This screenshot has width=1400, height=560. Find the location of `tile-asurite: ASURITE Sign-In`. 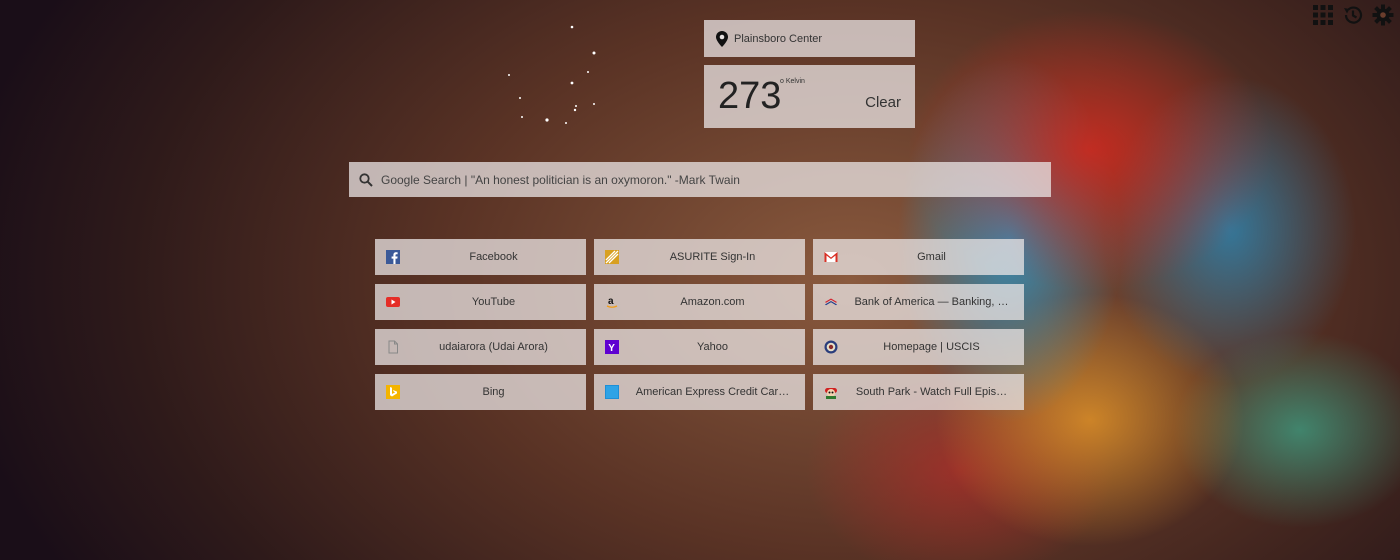

tile-asurite: ASURITE Sign-In is located at coordinates (699, 257).